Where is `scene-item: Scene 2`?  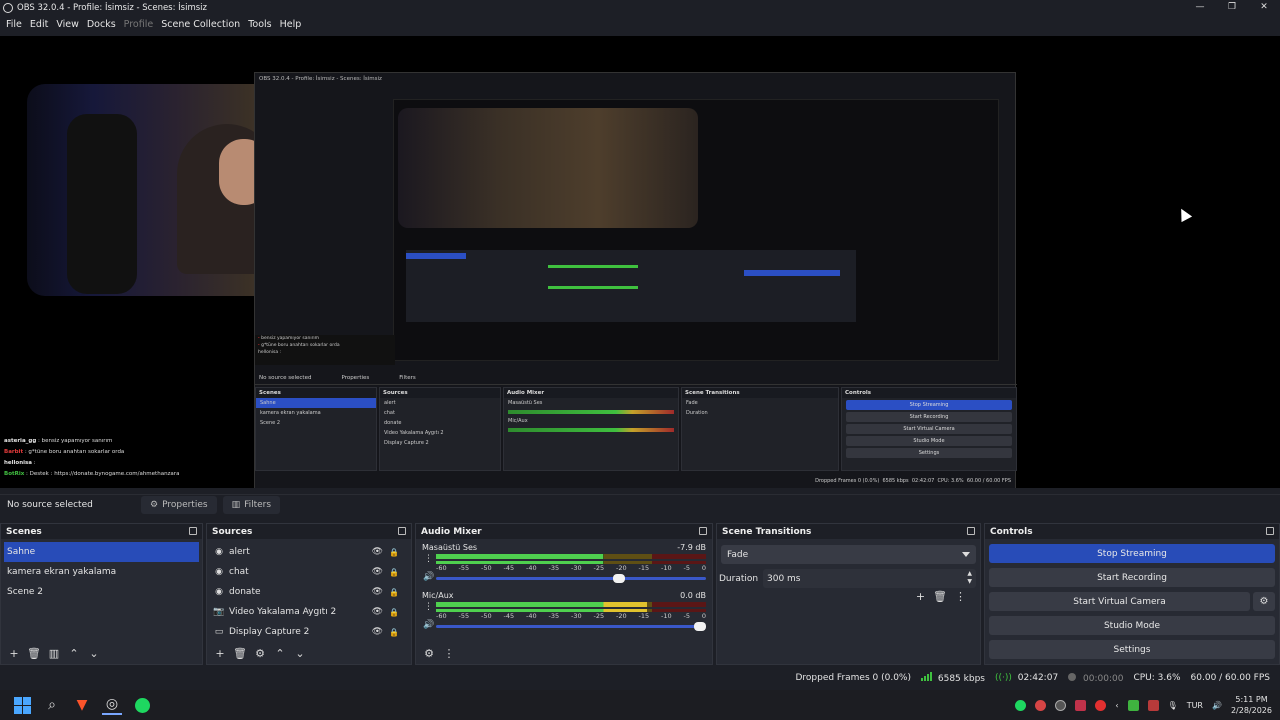
scene-item: Scene 2 is located at coordinates (101, 592).